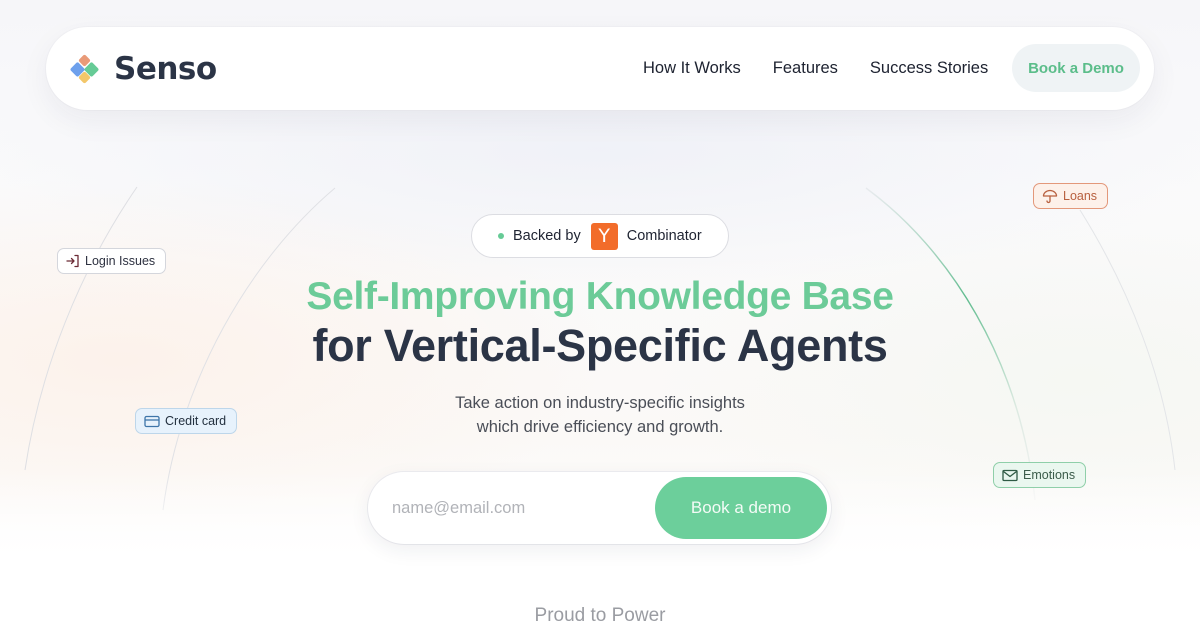  I want to click on credit-card-icon, so click(152, 421).